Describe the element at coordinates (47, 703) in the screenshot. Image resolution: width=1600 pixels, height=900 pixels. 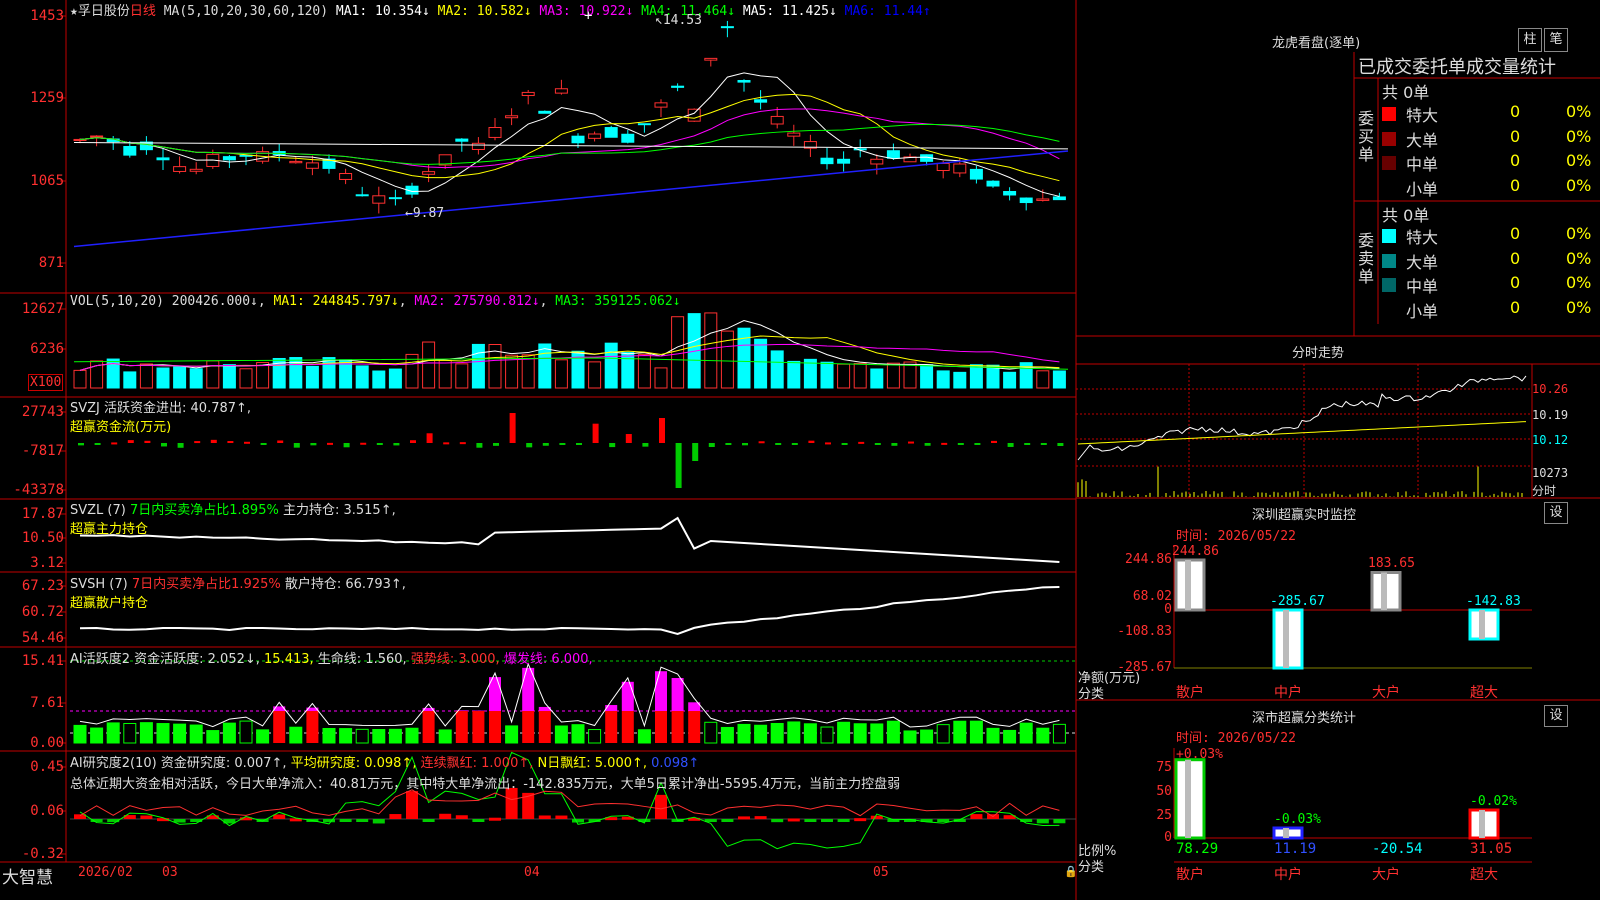
I see `ai-active-tick-1: 7.61` at that location.